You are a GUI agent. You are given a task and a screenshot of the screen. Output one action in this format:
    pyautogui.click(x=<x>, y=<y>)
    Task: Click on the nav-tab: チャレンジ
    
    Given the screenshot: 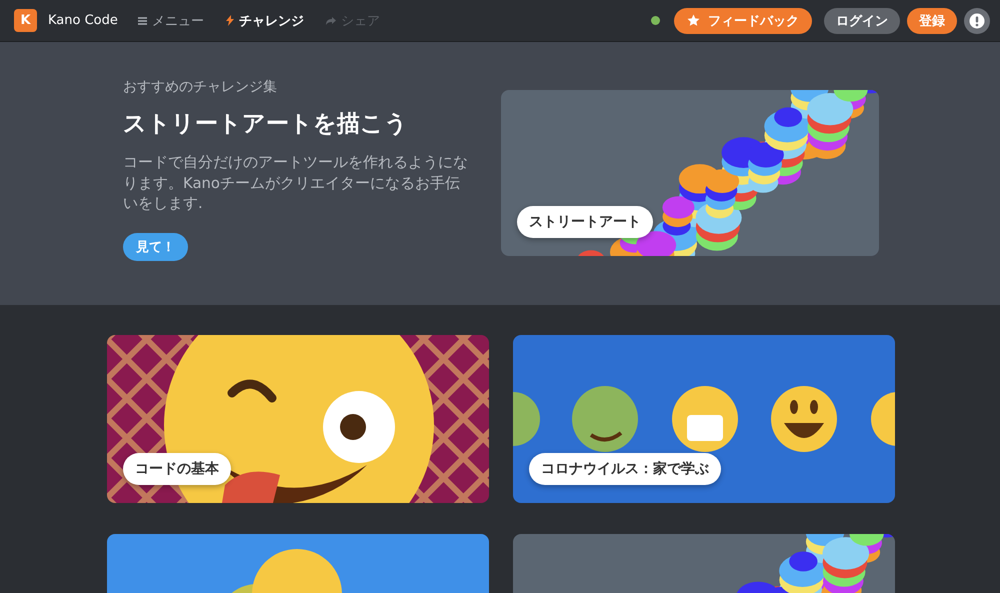 What is the action you would take?
    pyautogui.click(x=265, y=21)
    